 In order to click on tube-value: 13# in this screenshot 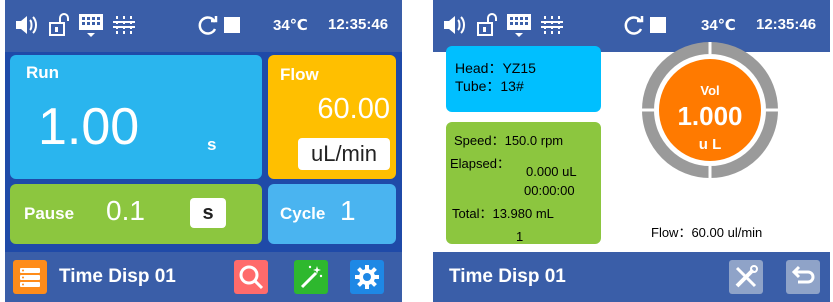, I will do `click(512, 86)`.